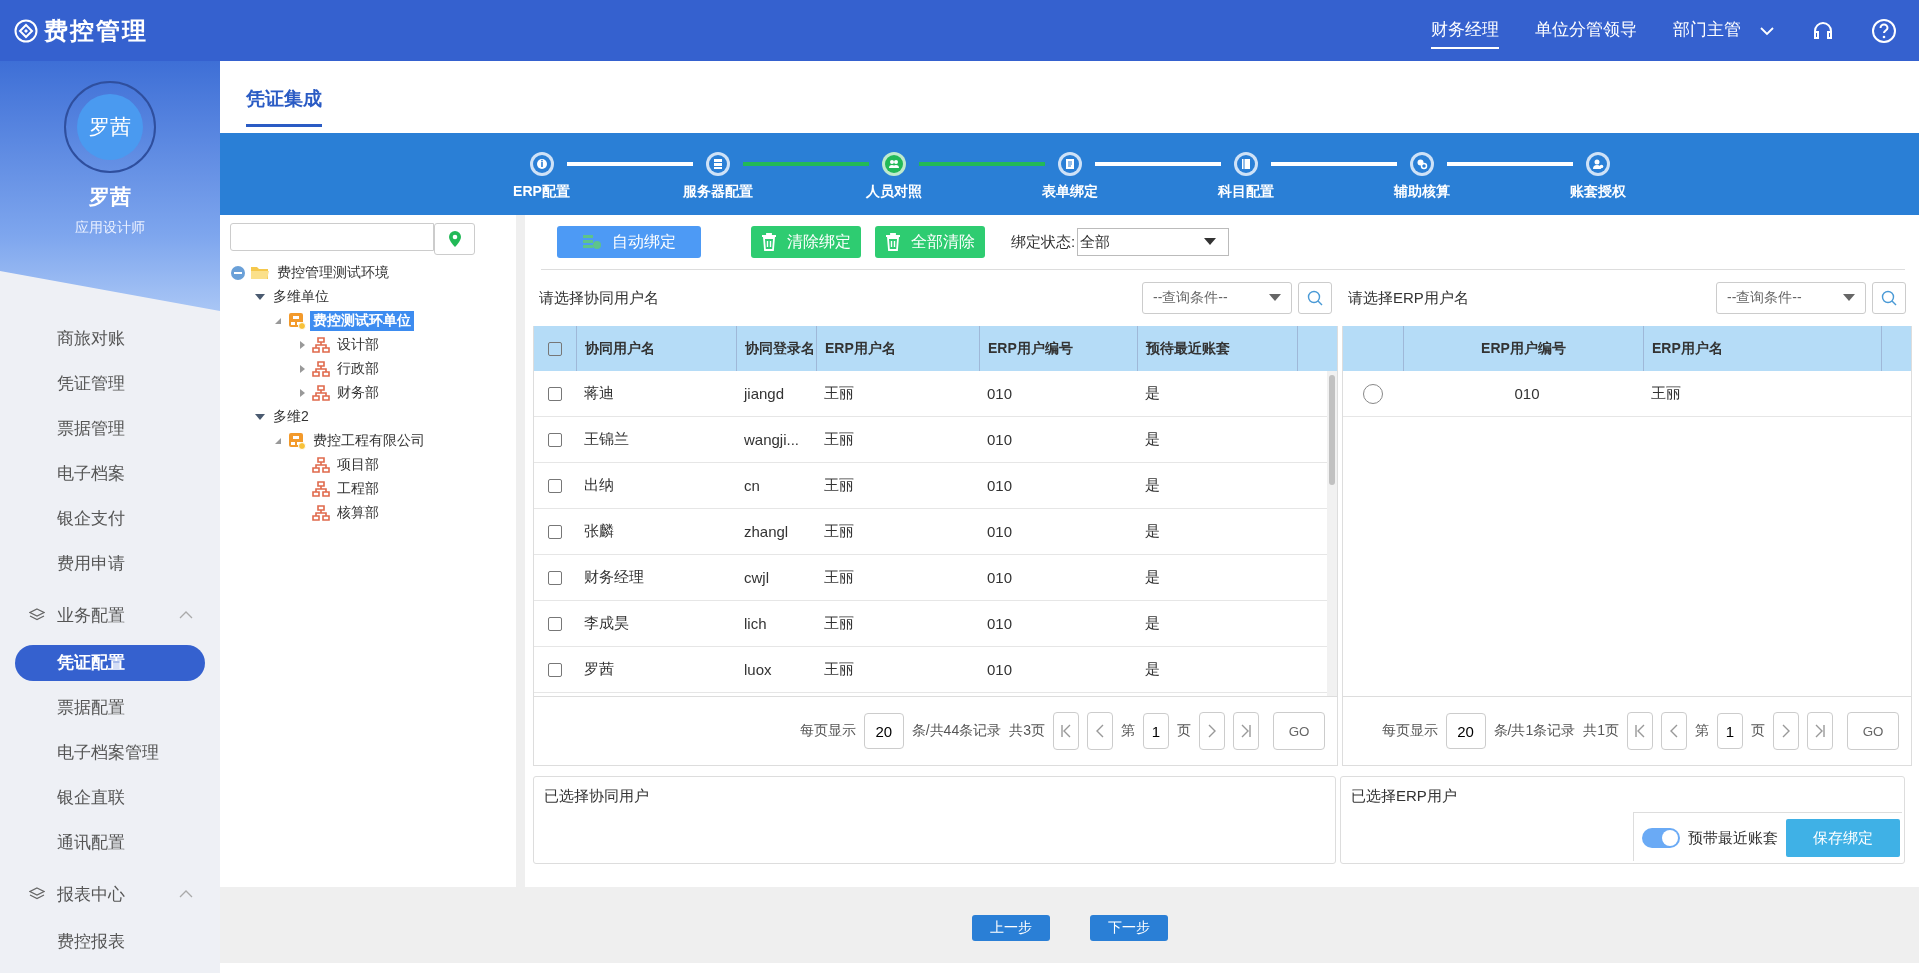 The width and height of the screenshot is (1919, 973). Describe the element at coordinates (1128, 928) in the screenshot. I see `next-button: 下一步` at that location.